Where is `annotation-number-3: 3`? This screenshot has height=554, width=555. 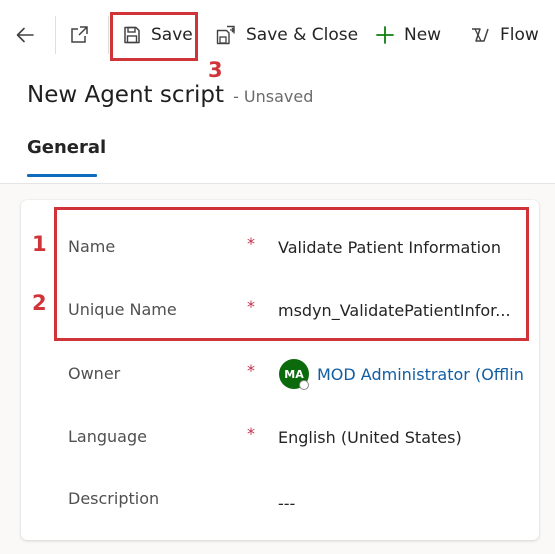
annotation-number-3: 3 is located at coordinates (215, 70).